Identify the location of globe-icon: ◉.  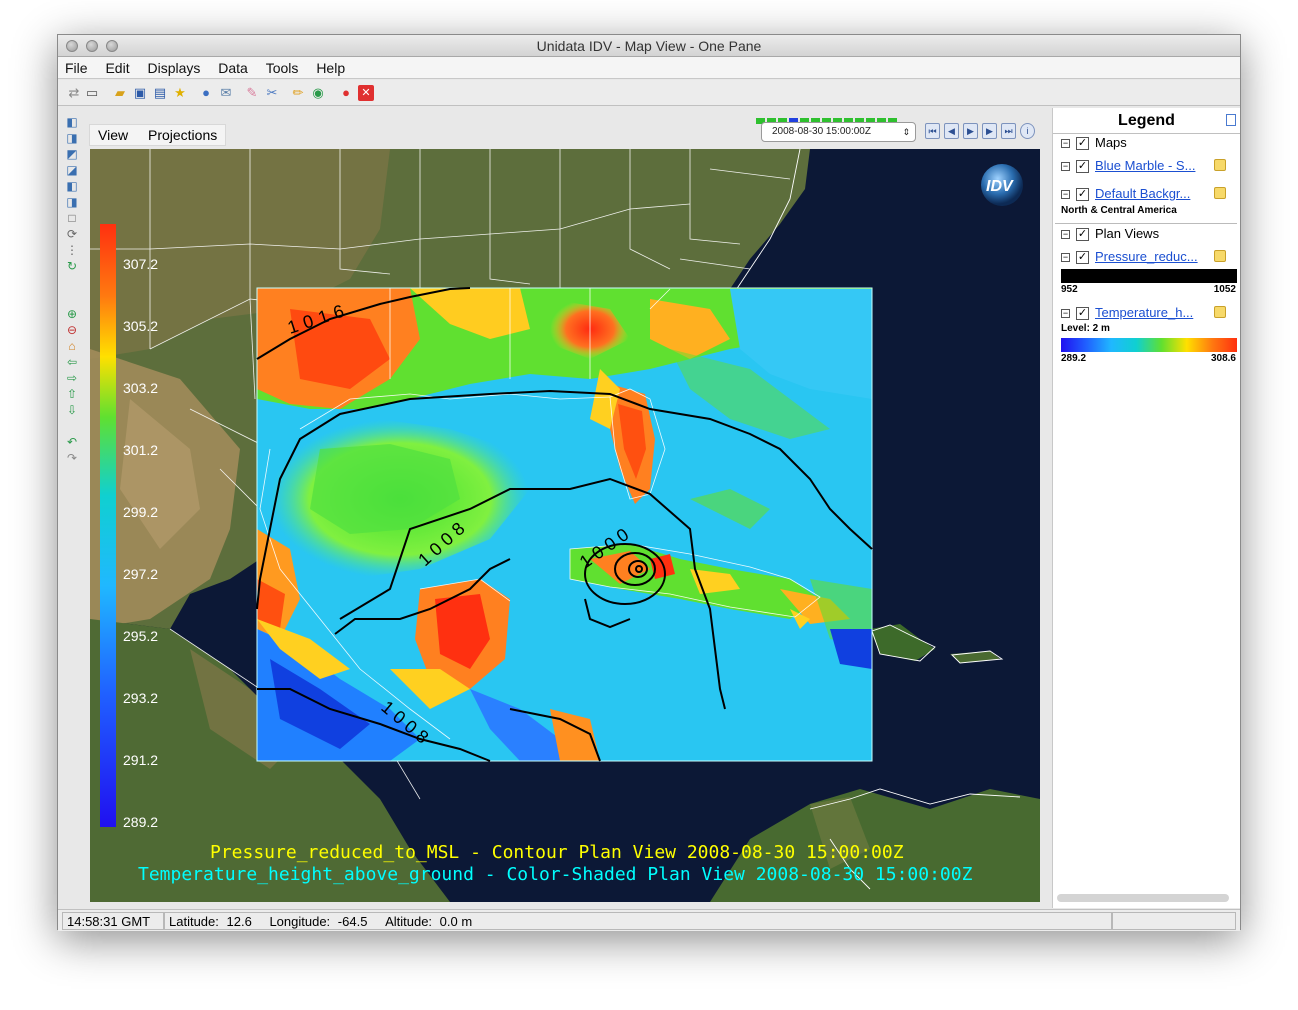
(318, 93).